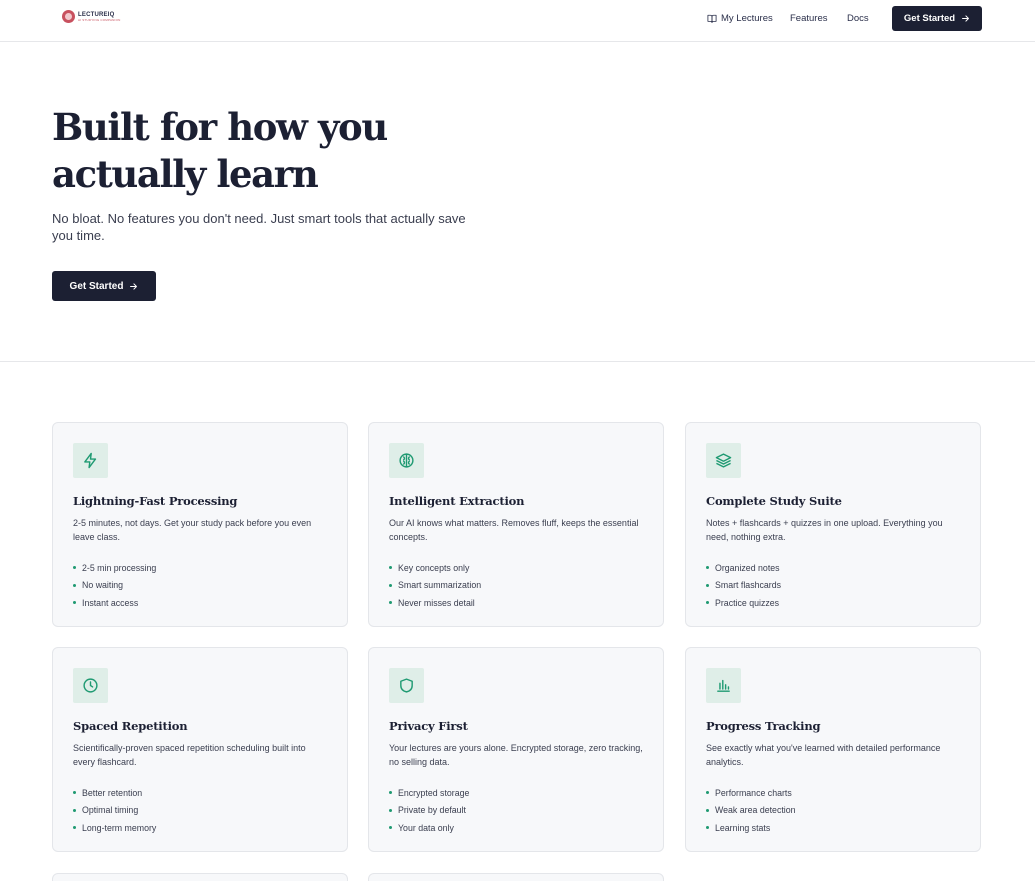 The height and width of the screenshot is (881, 1035). I want to click on brand-name: LECTUREIQ, so click(96, 14).